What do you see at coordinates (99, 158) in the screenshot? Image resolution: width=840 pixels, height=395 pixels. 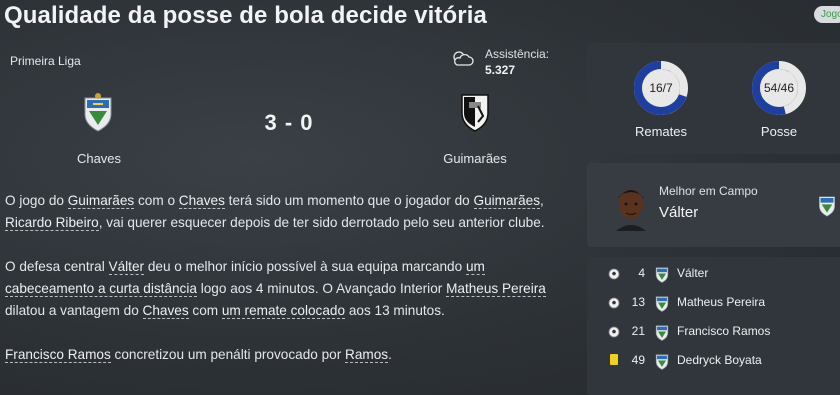 I see `home-team-name: Chaves` at bounding box center [99, 158].